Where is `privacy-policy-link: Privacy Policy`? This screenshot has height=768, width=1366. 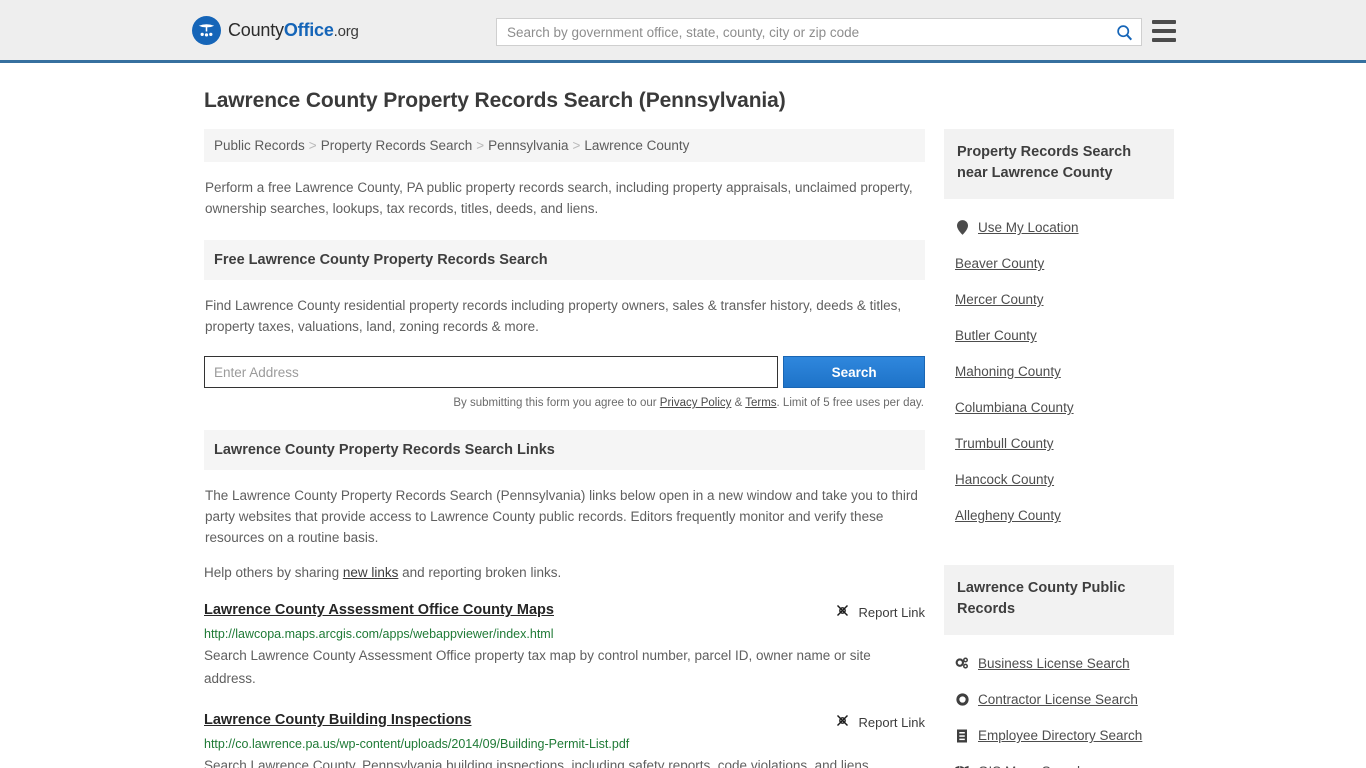
privacy-policy-link: Privacy Policy is located at coordinates (696, 403).